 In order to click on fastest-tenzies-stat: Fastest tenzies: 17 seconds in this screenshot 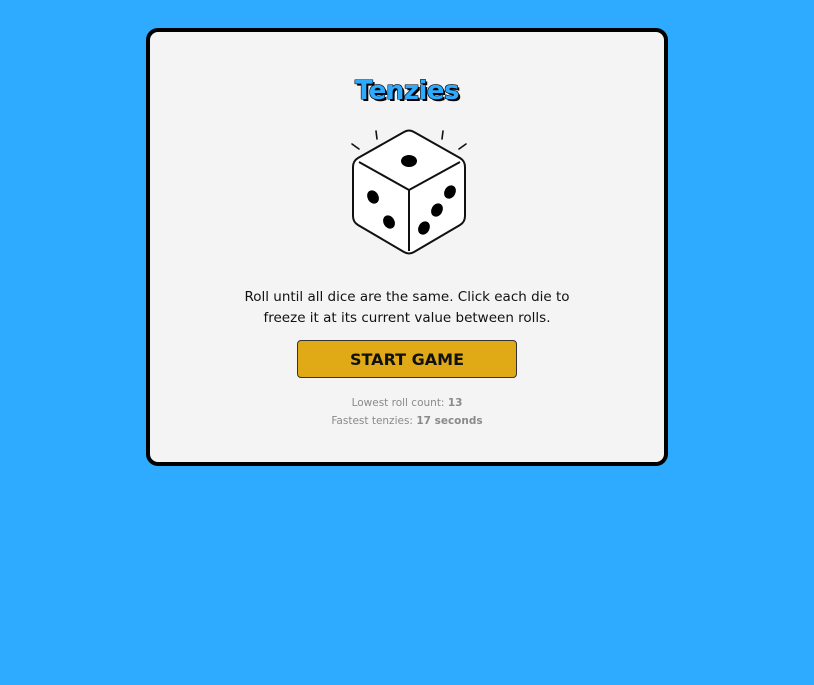, I will do `click(407, 421)`.